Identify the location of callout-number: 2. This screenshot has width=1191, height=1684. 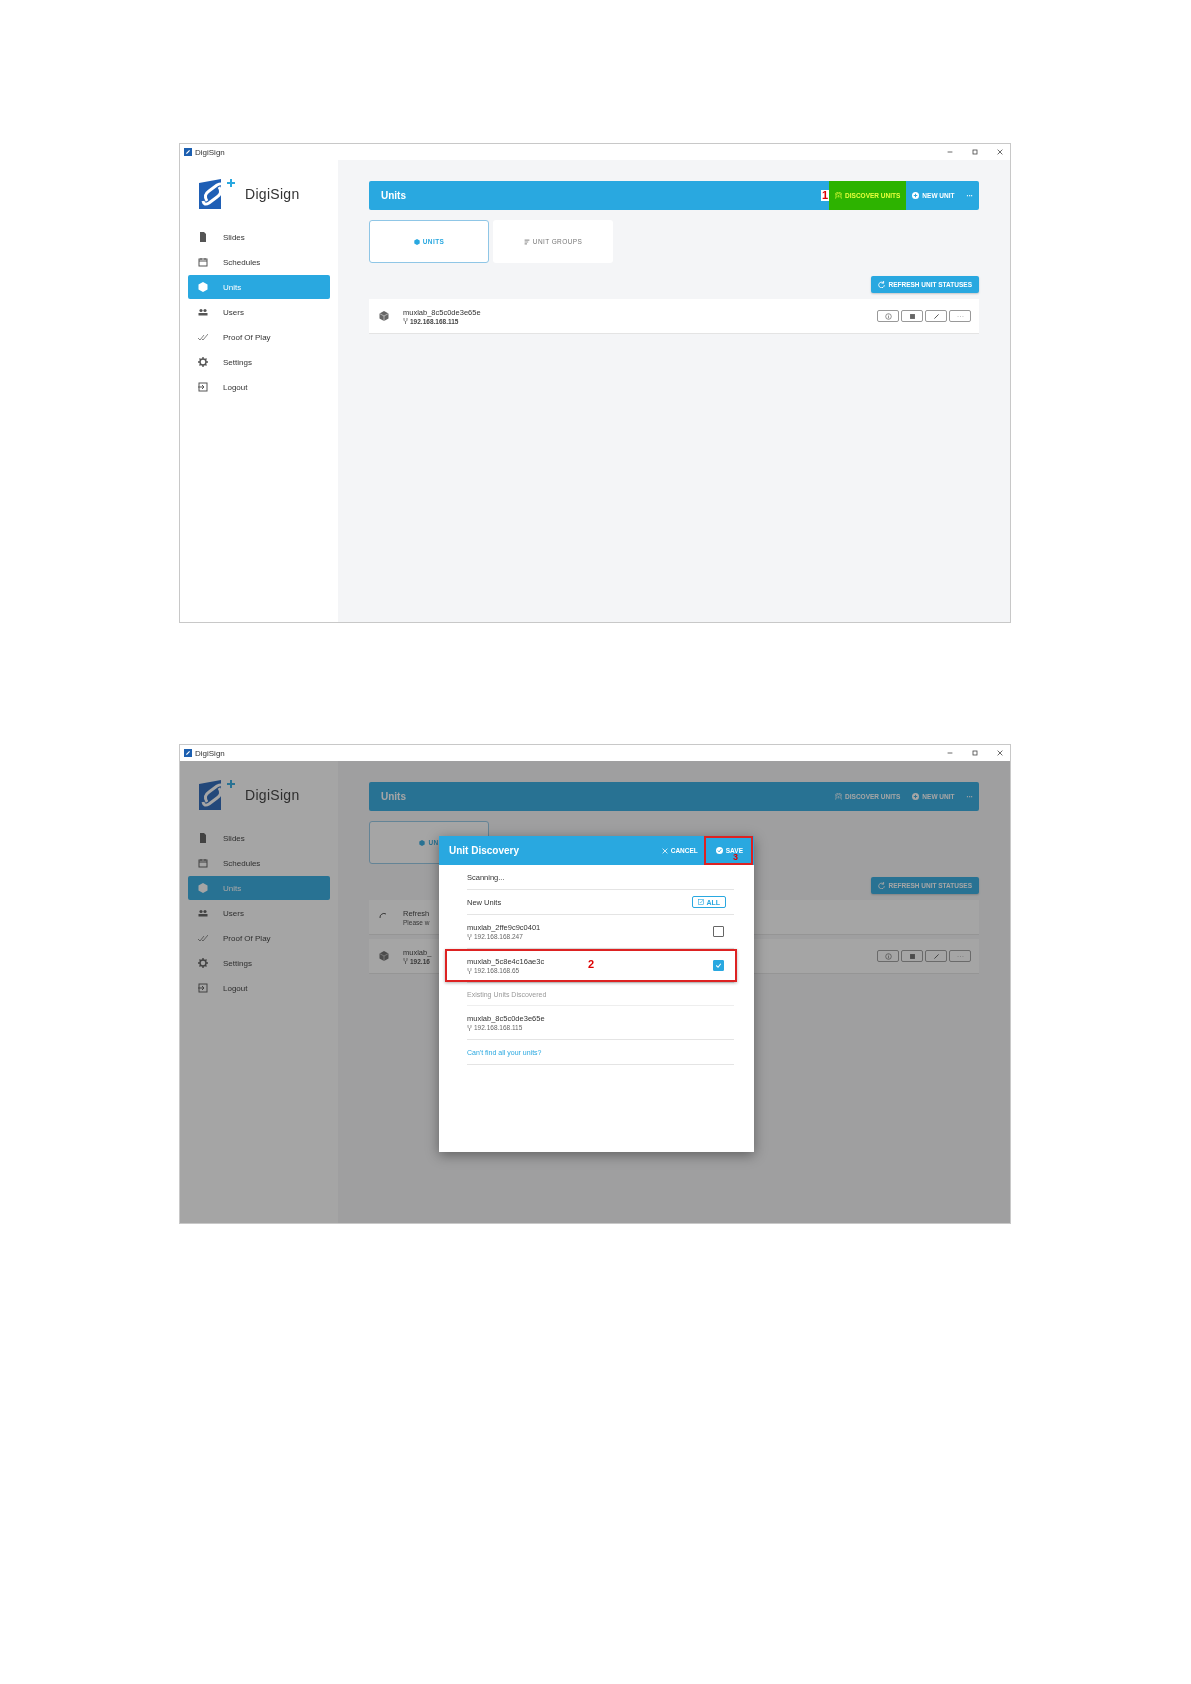
(591, 964).